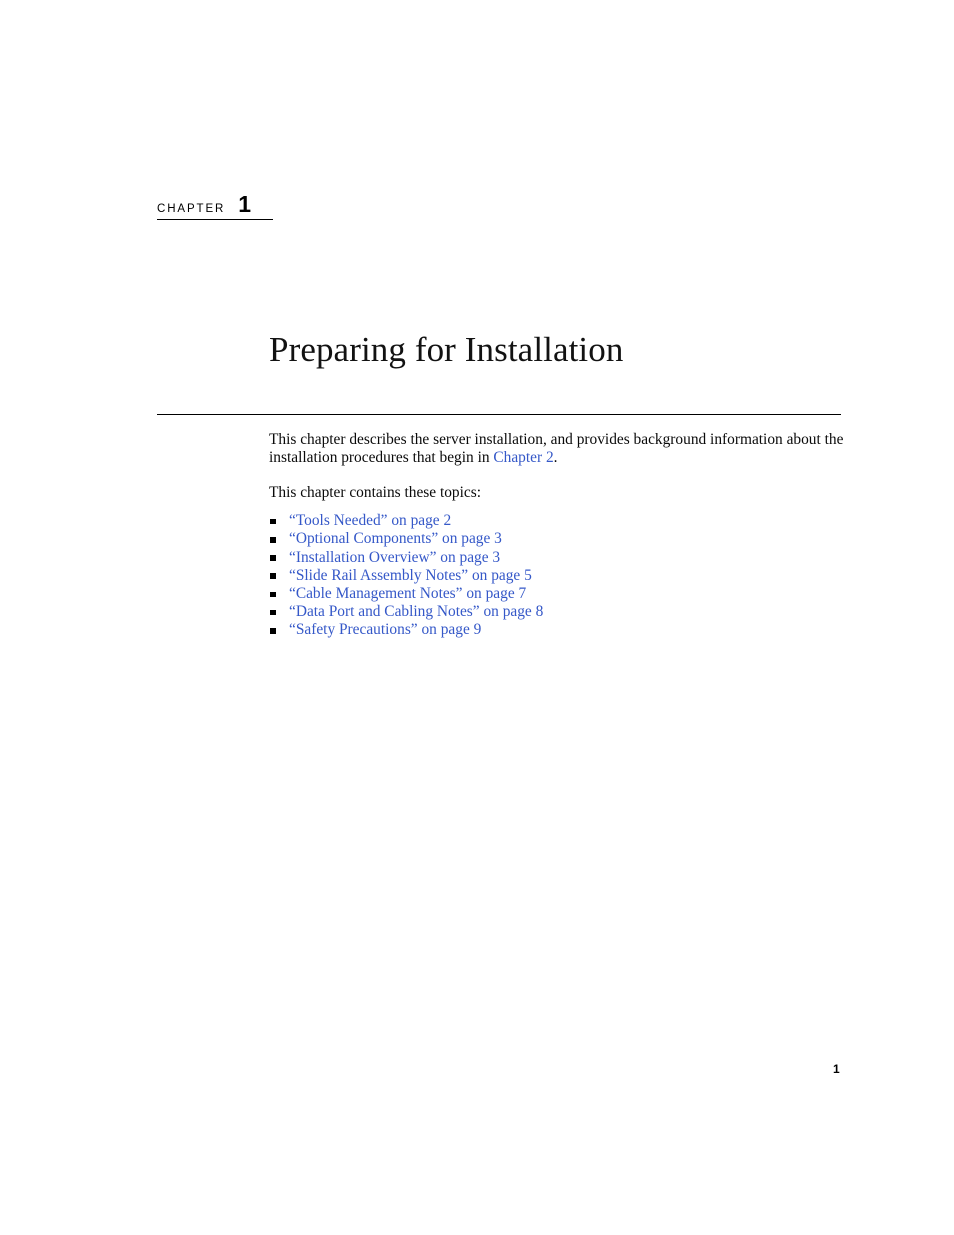 This screenshot has width=954, height=1235. What do you see at coordinates (564, 521) in the screenshot?
I see `list-item: “Tools Needed” on page 2` at bounding box center [564, 521].